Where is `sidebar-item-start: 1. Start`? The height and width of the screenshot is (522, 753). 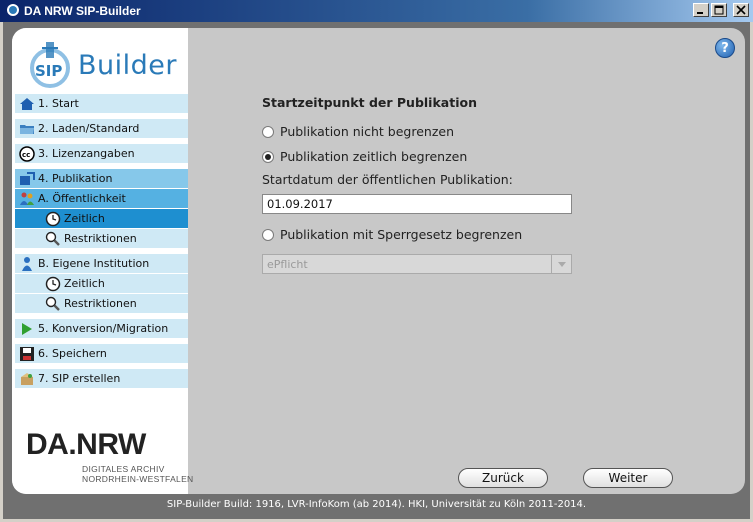
sidebar-item-start: 1. Start is located at coordinates (101, 103).